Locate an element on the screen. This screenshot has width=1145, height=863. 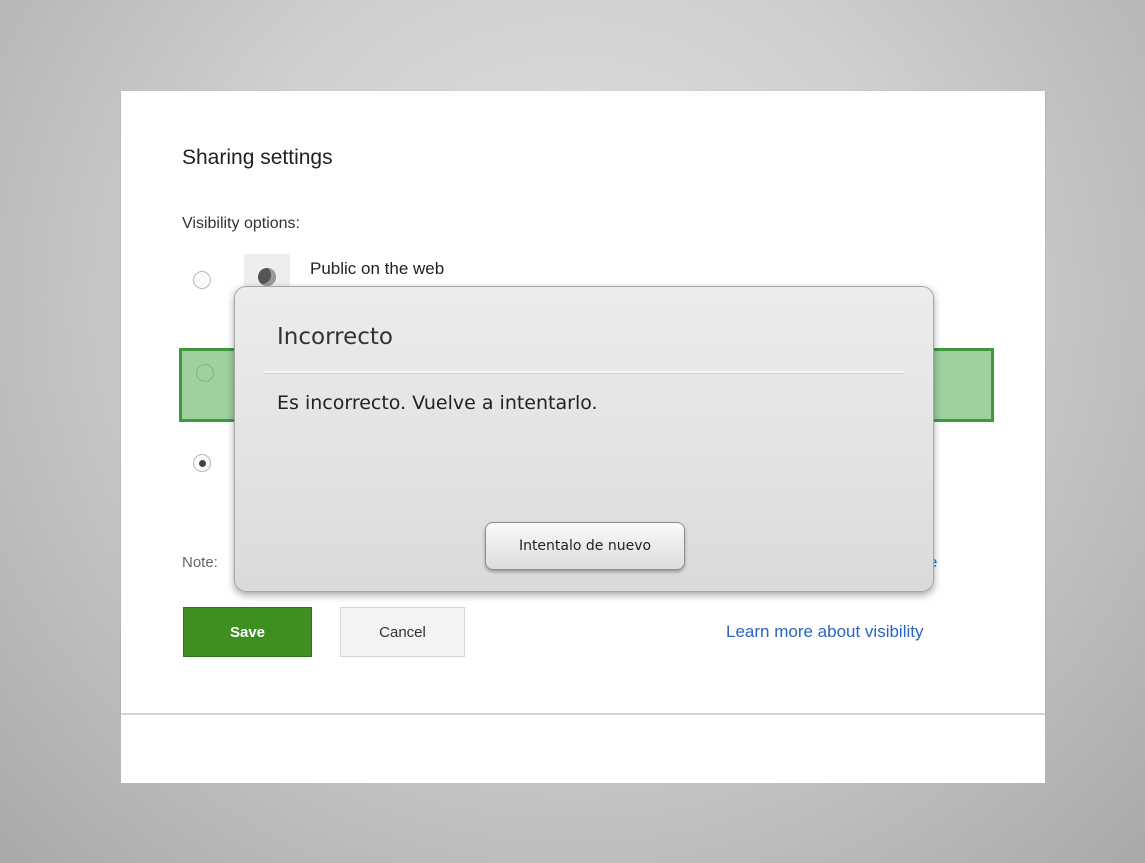
retry-button: Intentalo de nuevo is located at coordinates (585, 546).